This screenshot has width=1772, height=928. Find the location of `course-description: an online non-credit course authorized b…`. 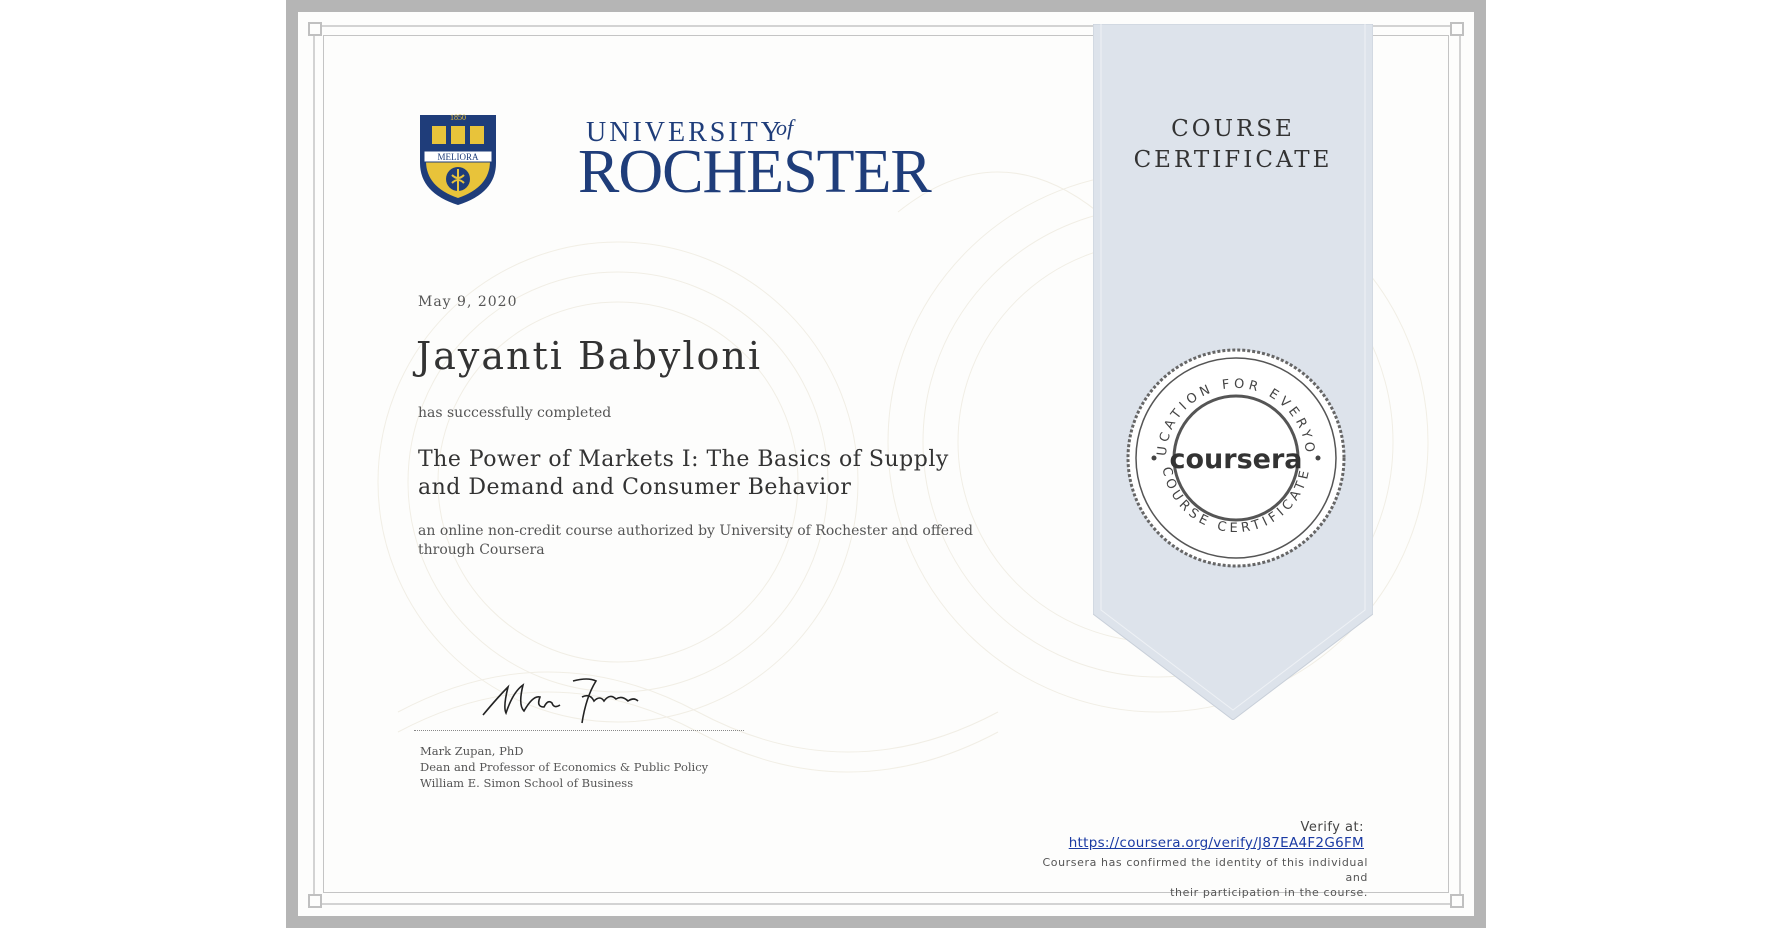

course-description: an online non-credit course authorized b… is located at coordinates (696, 540).